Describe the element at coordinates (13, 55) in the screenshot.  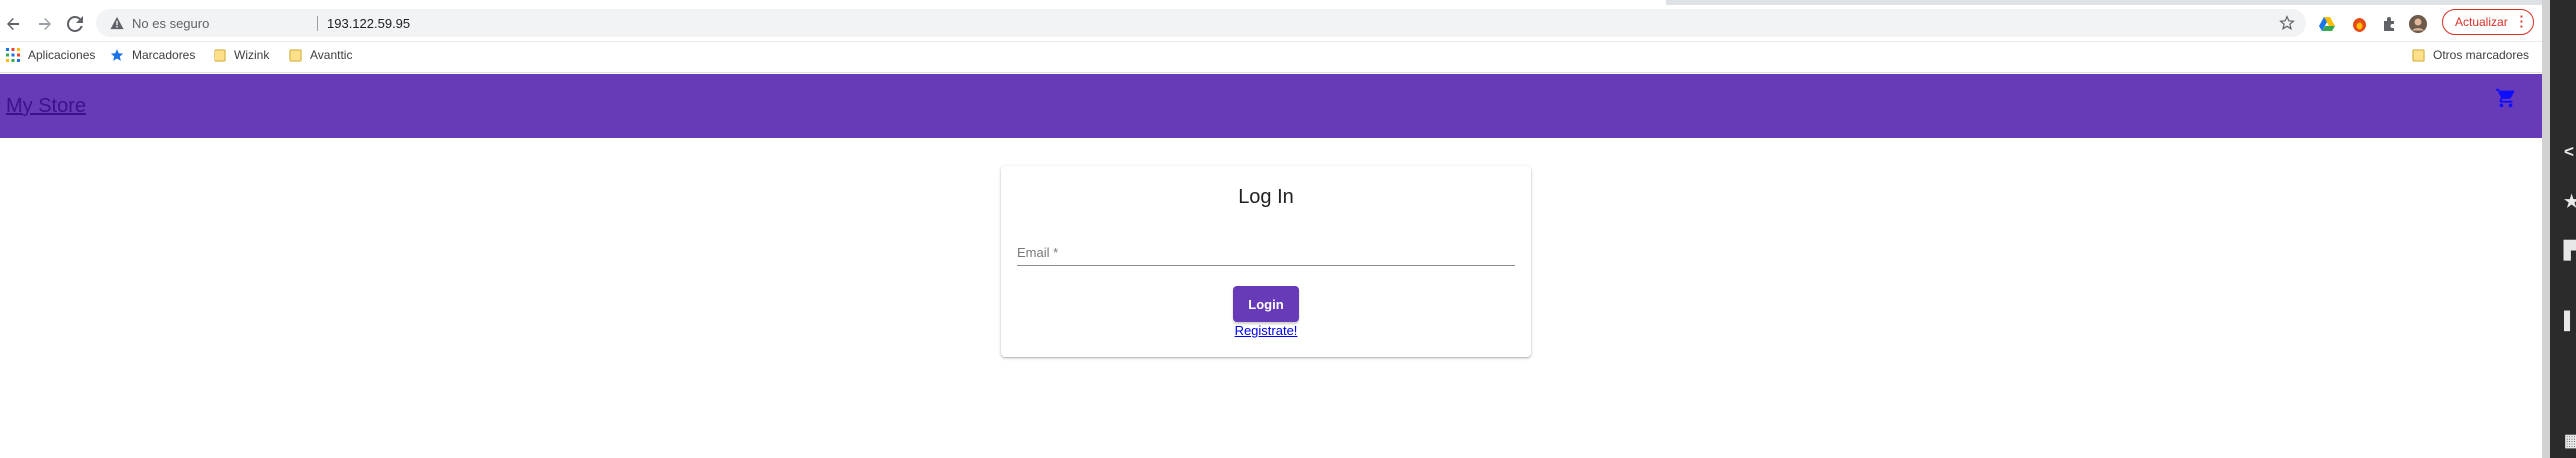
I see `apps-grid-icon` at that location.